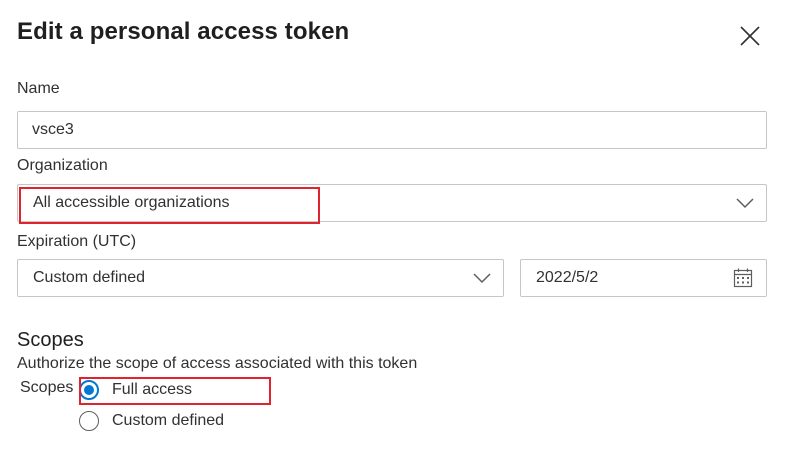 This screenshot has width=787, height=470. I want to click on calendar-icon, so click(743, 278).